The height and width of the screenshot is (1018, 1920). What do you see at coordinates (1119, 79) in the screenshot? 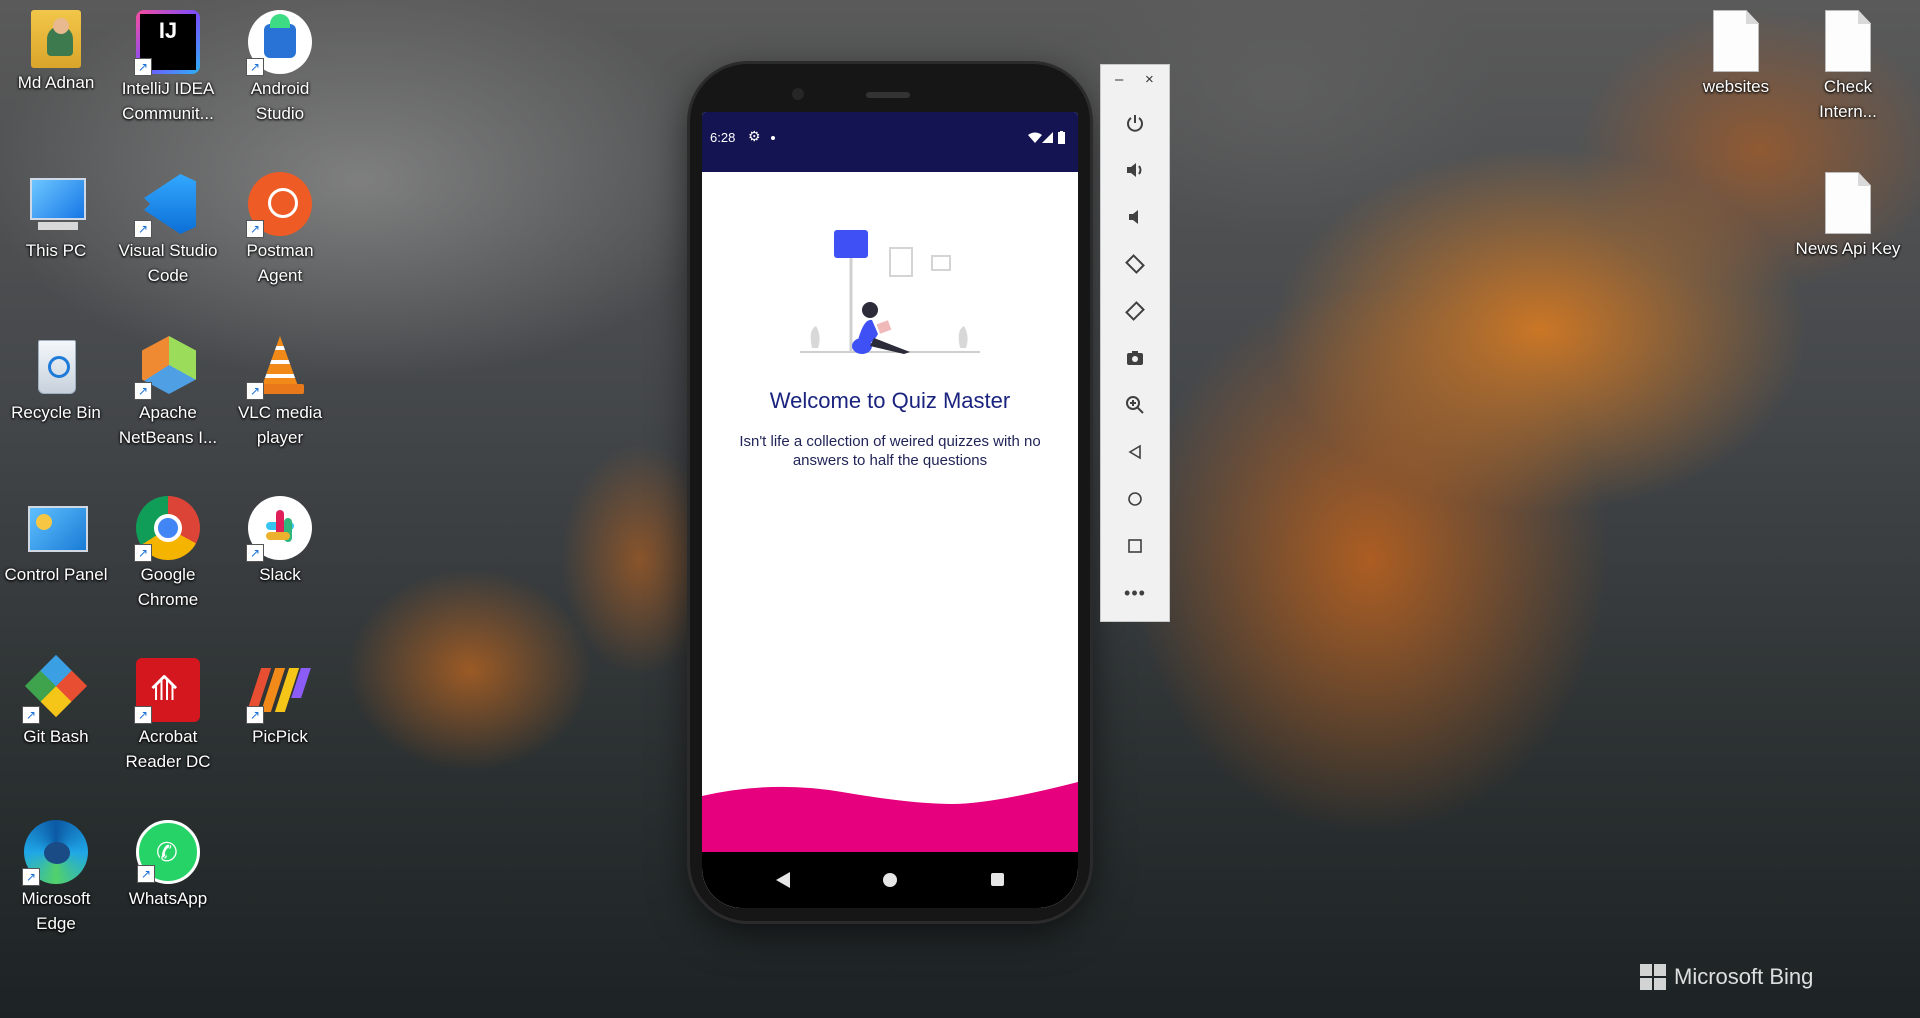
I see `emulator-minimize-button: –` at bounding box center [1119, 79].